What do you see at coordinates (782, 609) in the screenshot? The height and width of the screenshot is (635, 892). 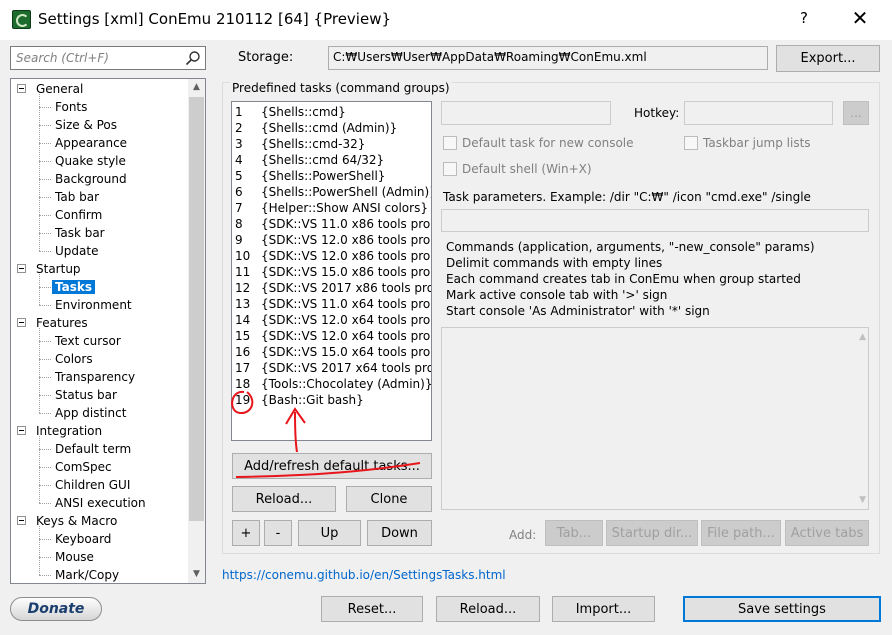 I see `save-settings-button: Save settings` at bounding box center [782, 609].